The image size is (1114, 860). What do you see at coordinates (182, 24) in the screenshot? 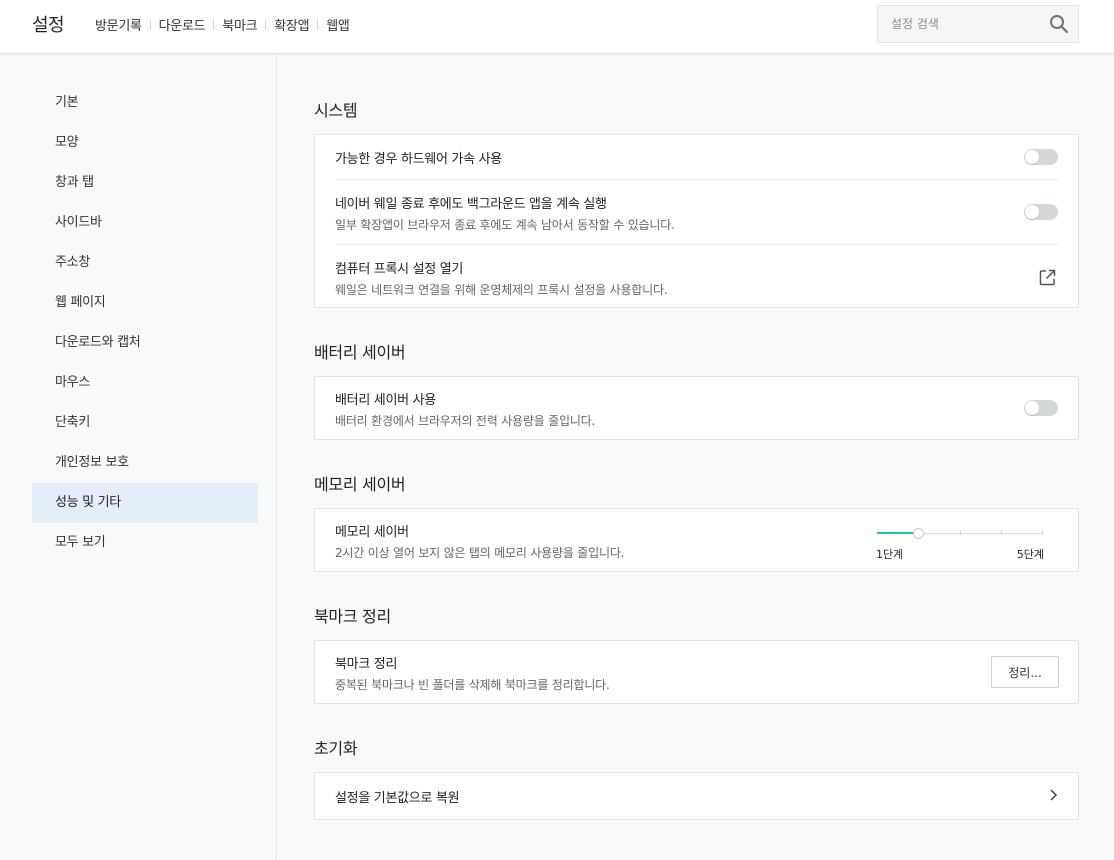
I see `nav-downloads: 다운로드` at bounding box center [182, 24].